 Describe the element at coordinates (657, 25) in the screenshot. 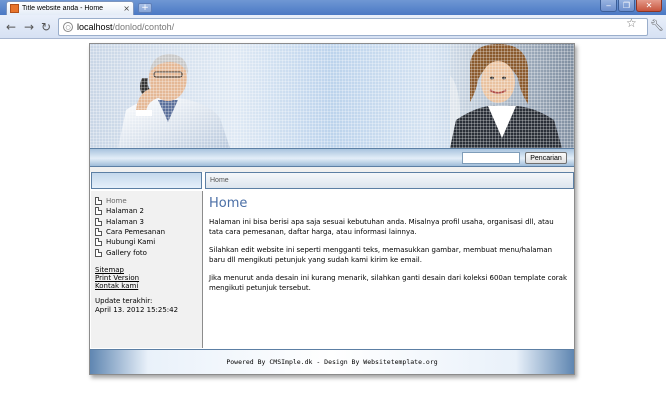

I see `wrench-icon: 🔧︎` at that location.